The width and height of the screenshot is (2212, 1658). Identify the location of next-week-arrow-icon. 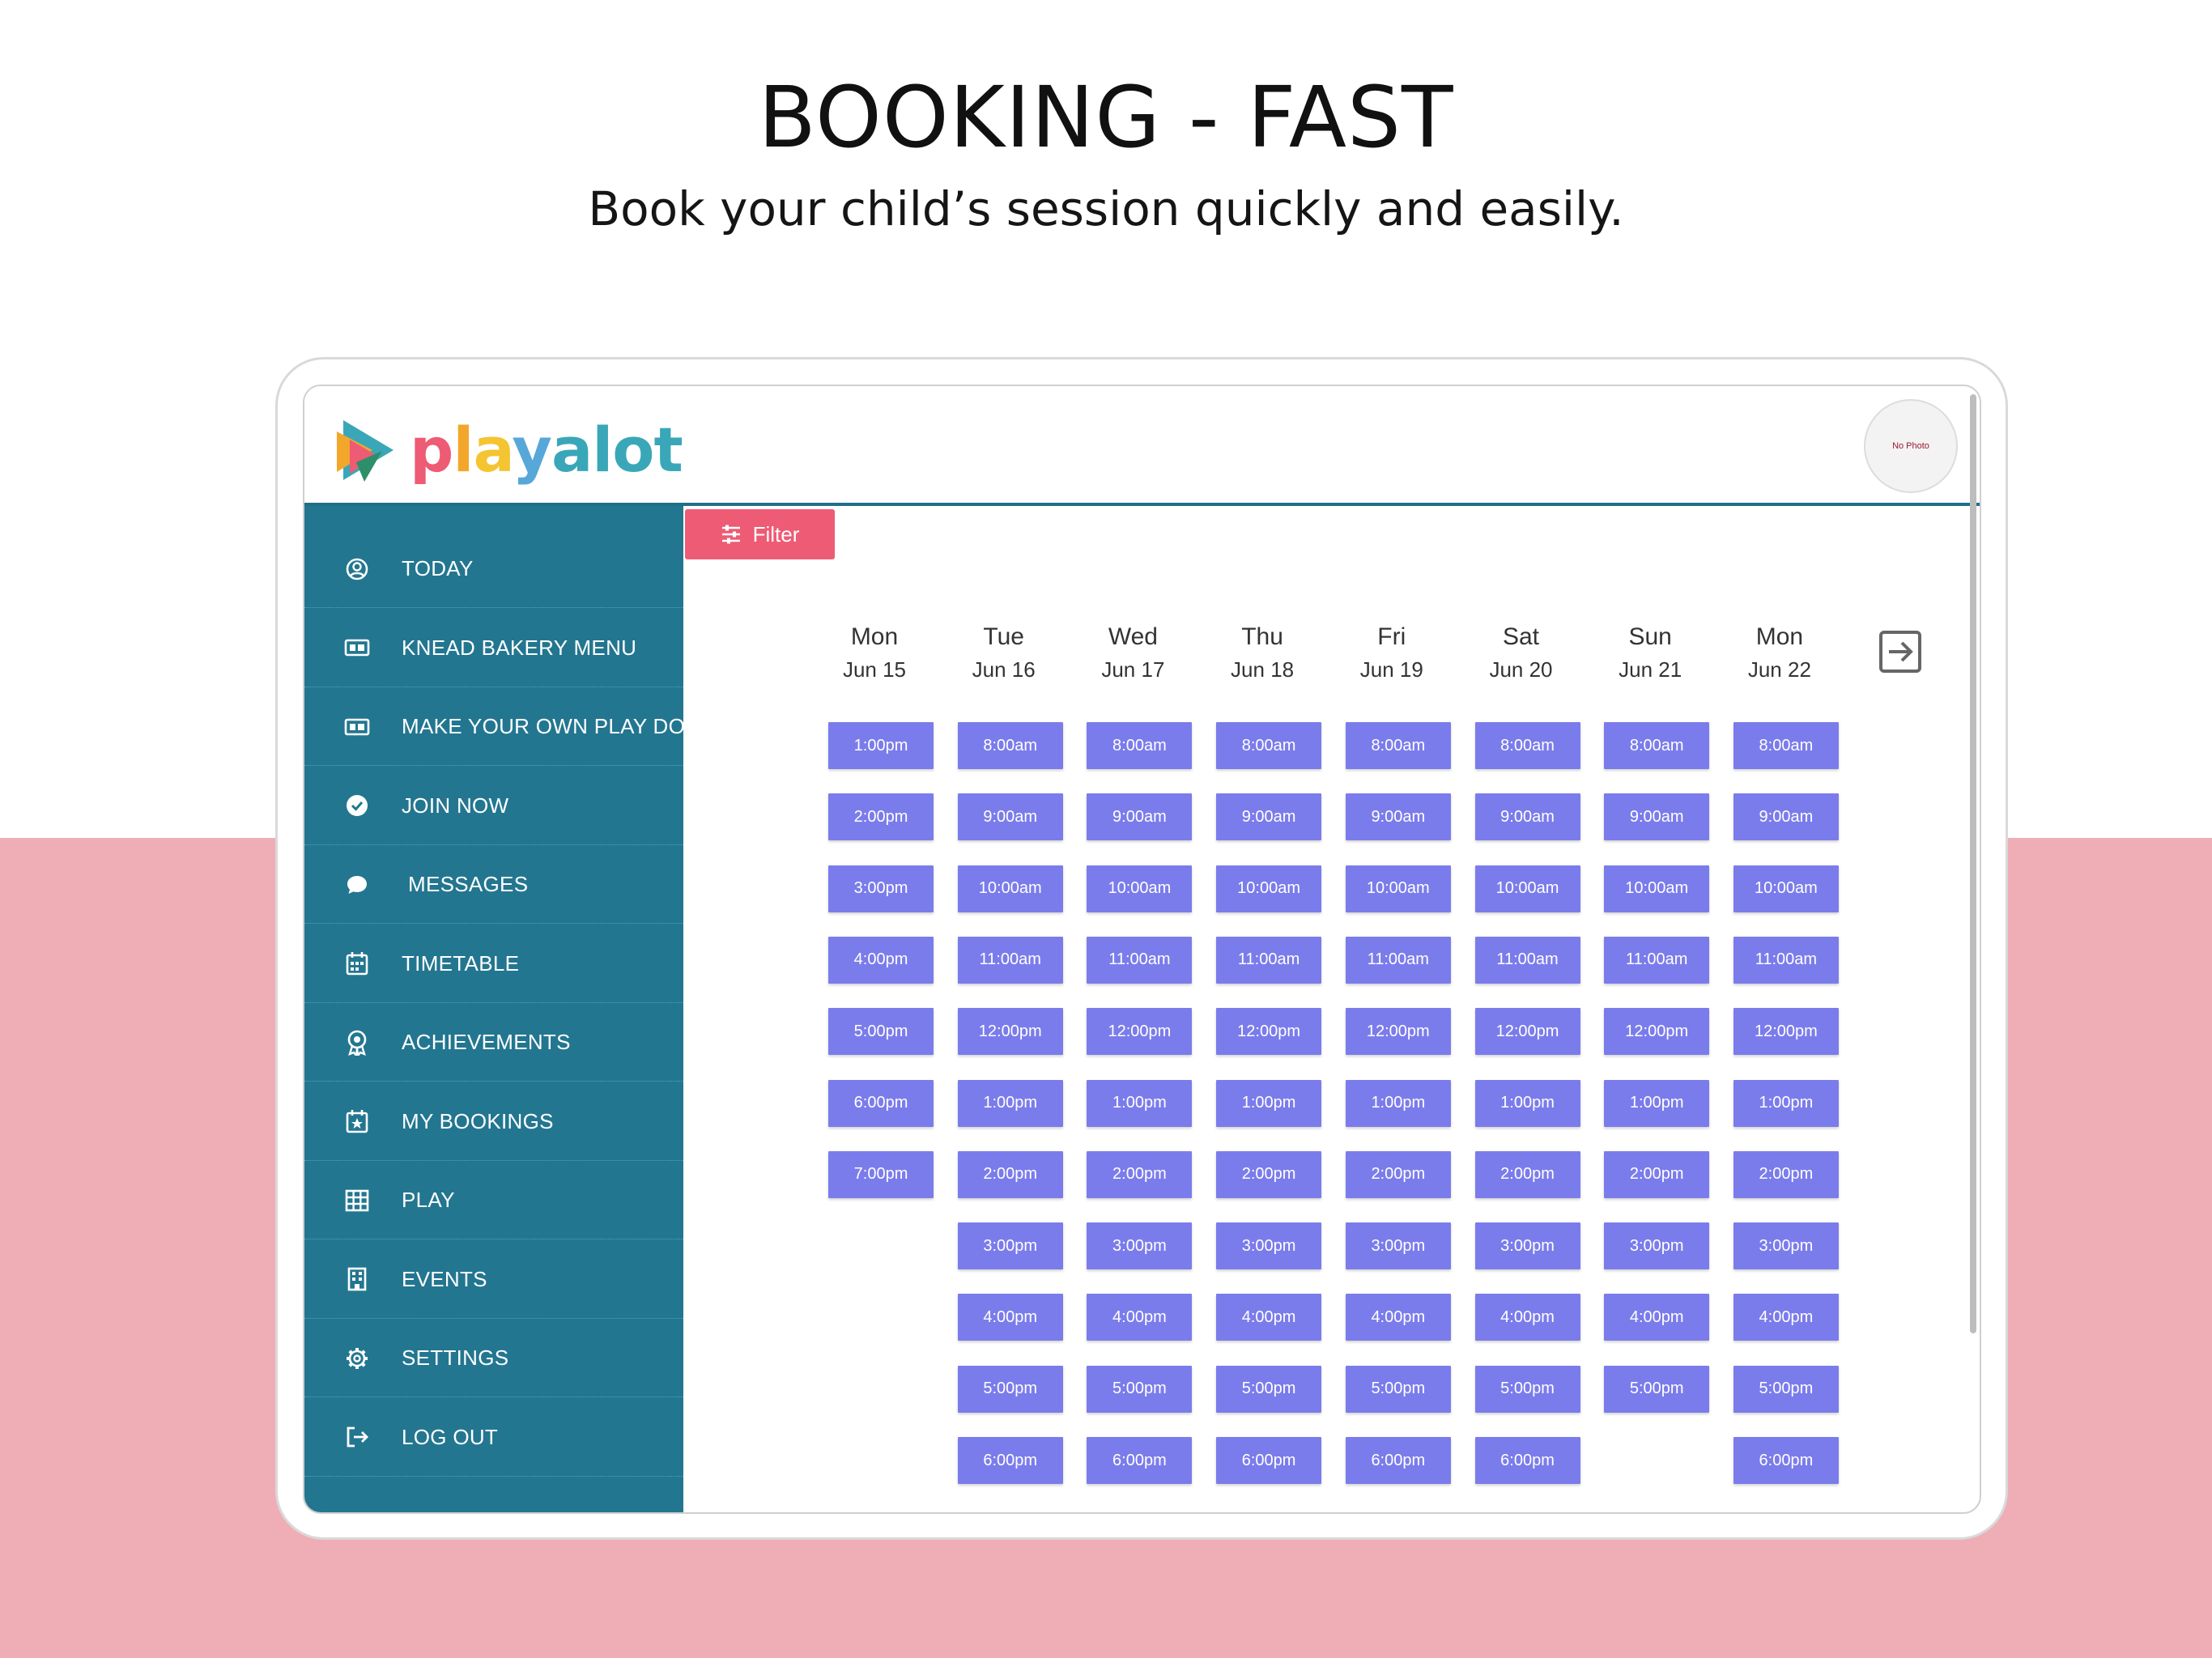
(1900, 651).